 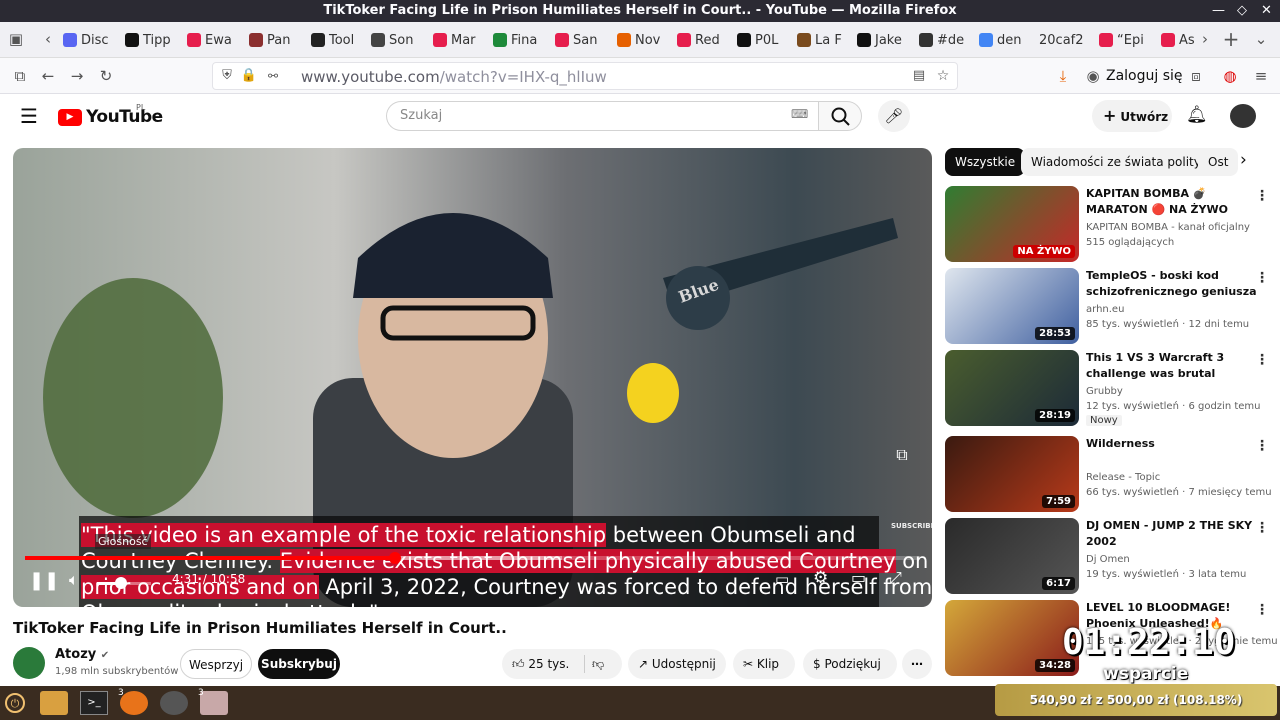 What do you see at coordinates (1172, 444) in the screenshot?
I see `recommended-title: Wilderness` at bounding box center [1172, 444].